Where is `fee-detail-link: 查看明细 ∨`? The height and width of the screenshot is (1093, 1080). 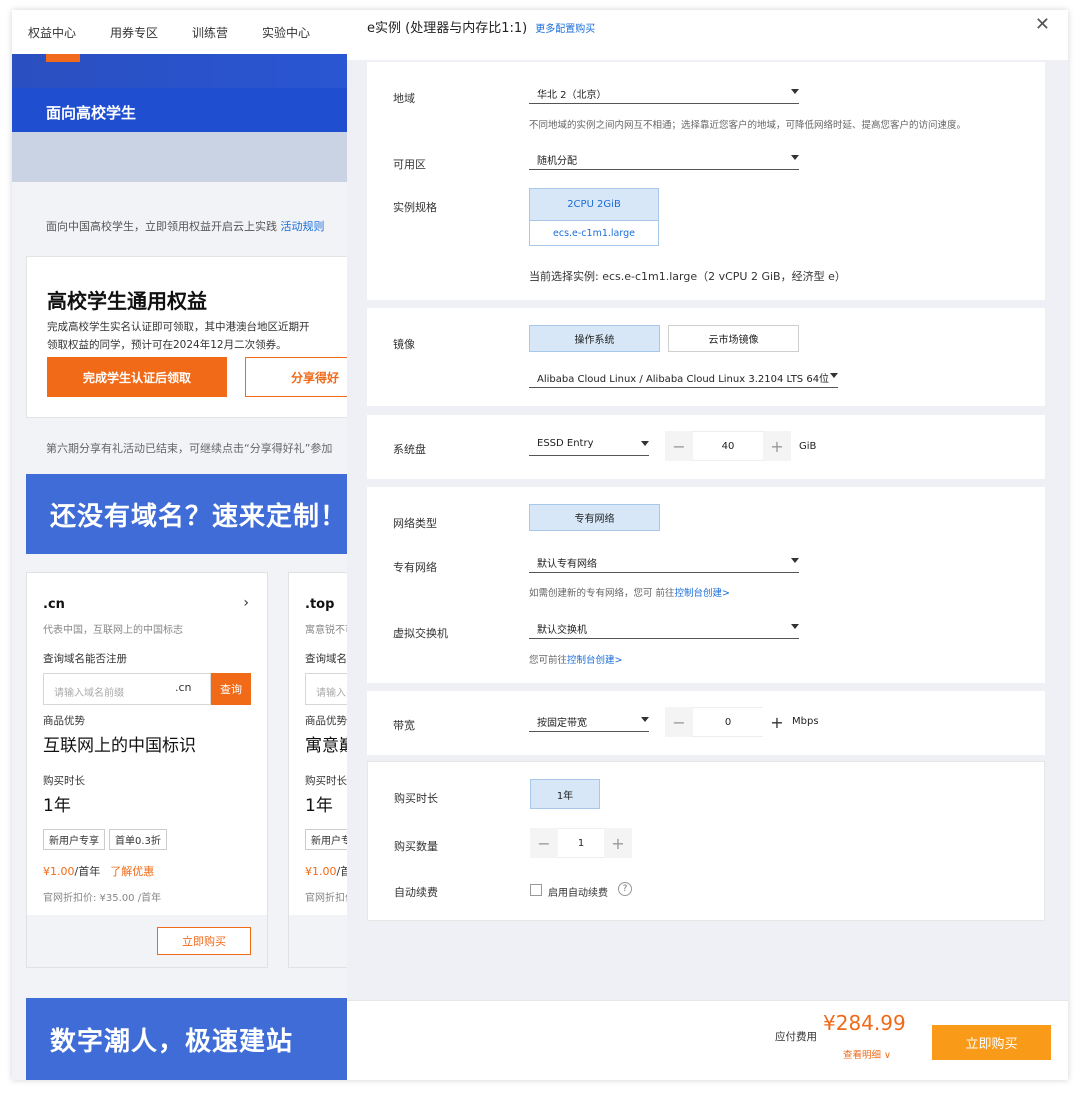
fee-detail-link: 查看明细 ∨ is located at coordinates (867, 1054).